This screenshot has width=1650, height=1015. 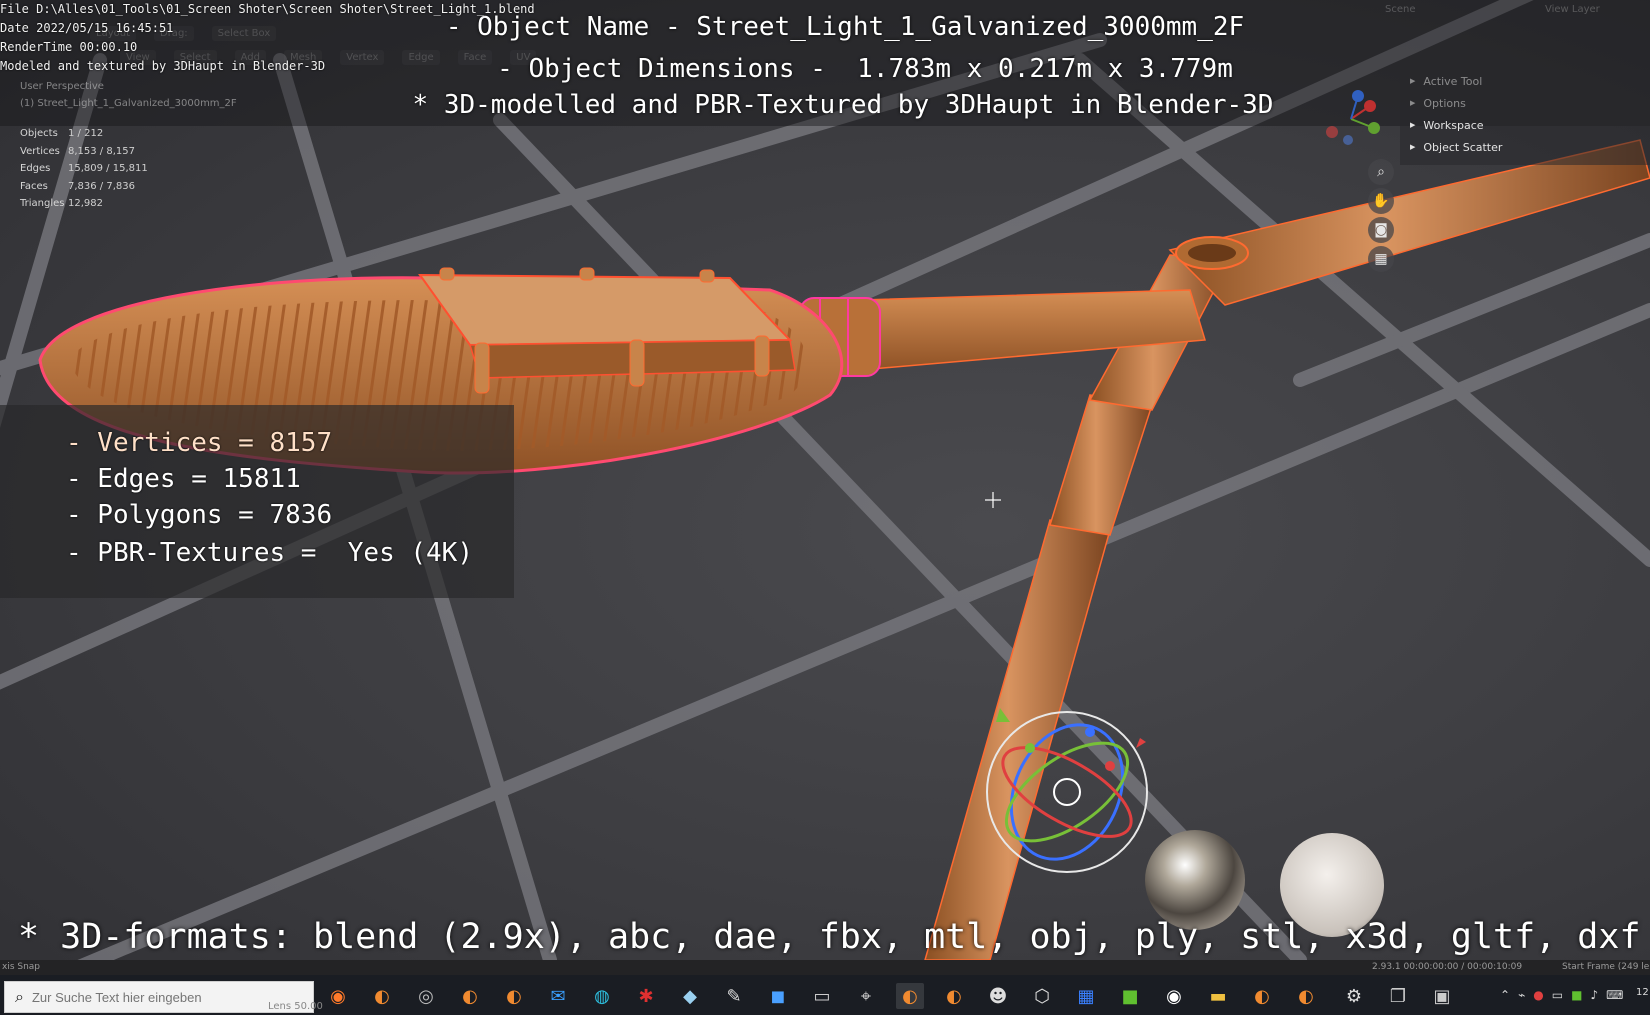 What do you see at coordinates (1042, 996) in the screenshot?
I see `cube-icon: ⬡` at bounding box center [1042, 996].